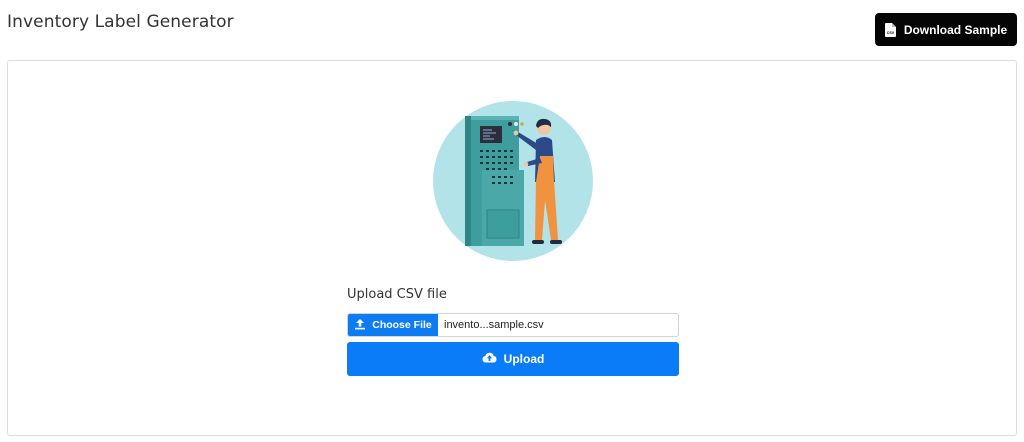  What do you see at coordinates (890, 29) in the screenshot?
I see `csv-file-icon: CSV` at bounding box center [890, 29].